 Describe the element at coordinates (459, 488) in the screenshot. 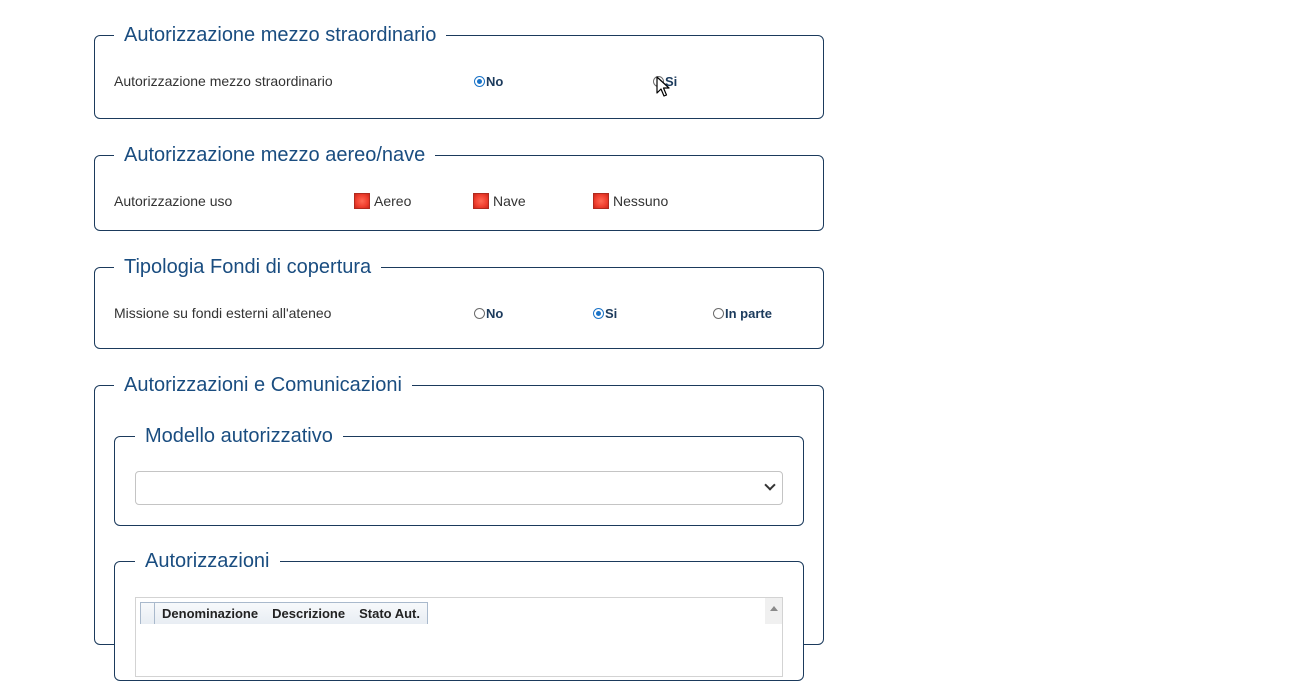

I see `modello-select` at that location.